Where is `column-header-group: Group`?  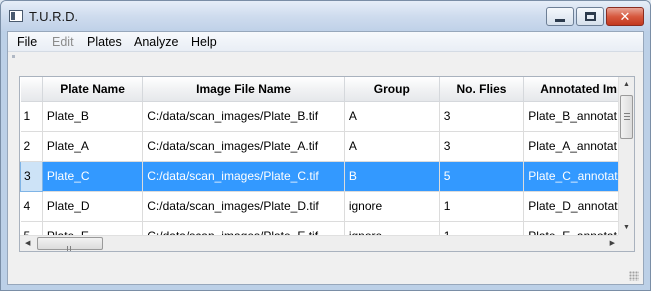
column-header-group: Group is located at coordinates (392, 89).